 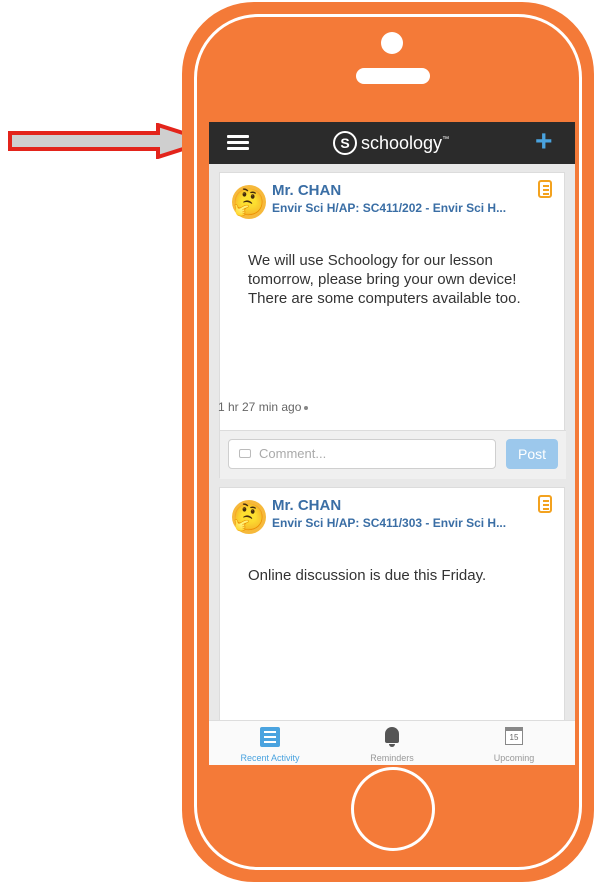 What do you see at coordinates (393, 76) in the screenshot?
I see `phone-speaker` at bounding box center [393, 76].